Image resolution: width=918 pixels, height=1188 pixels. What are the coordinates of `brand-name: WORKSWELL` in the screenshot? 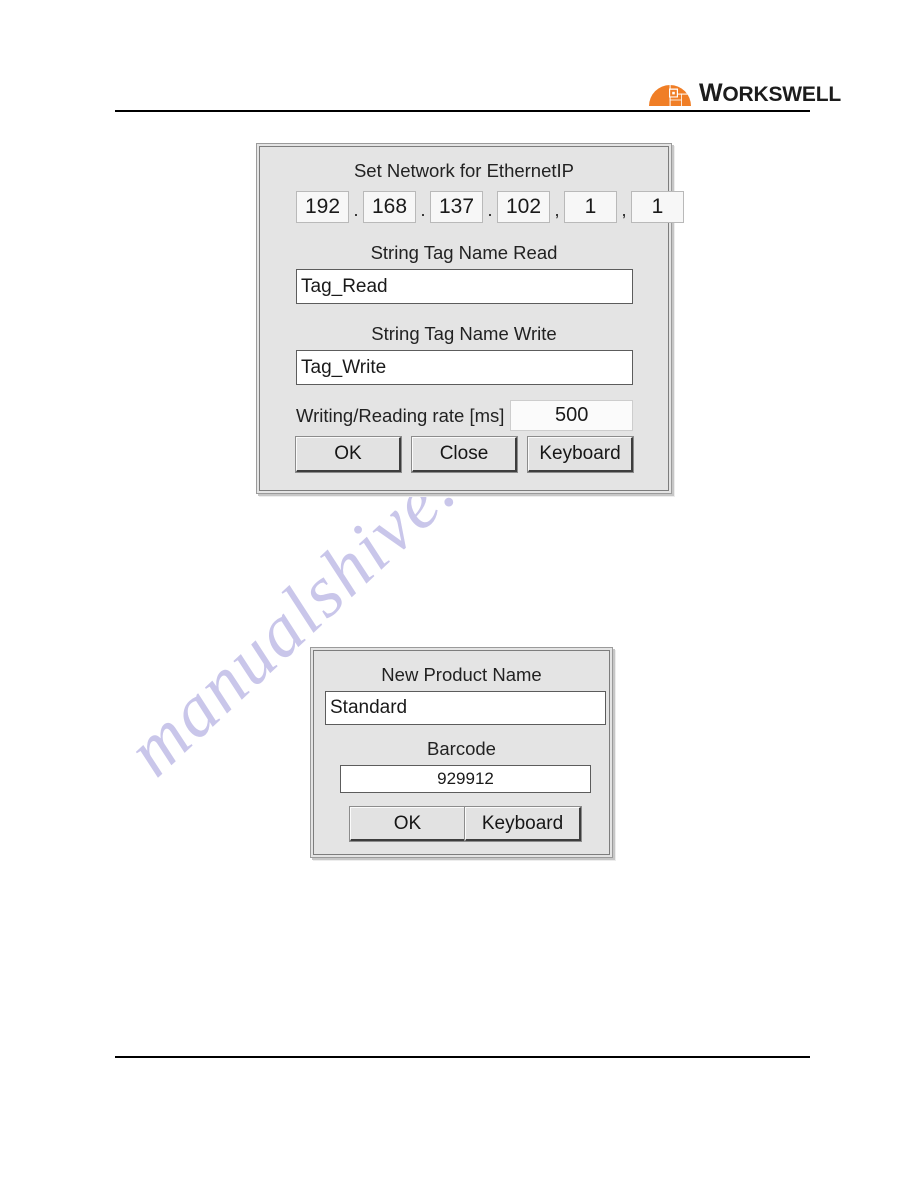 It's located at (770, 92).